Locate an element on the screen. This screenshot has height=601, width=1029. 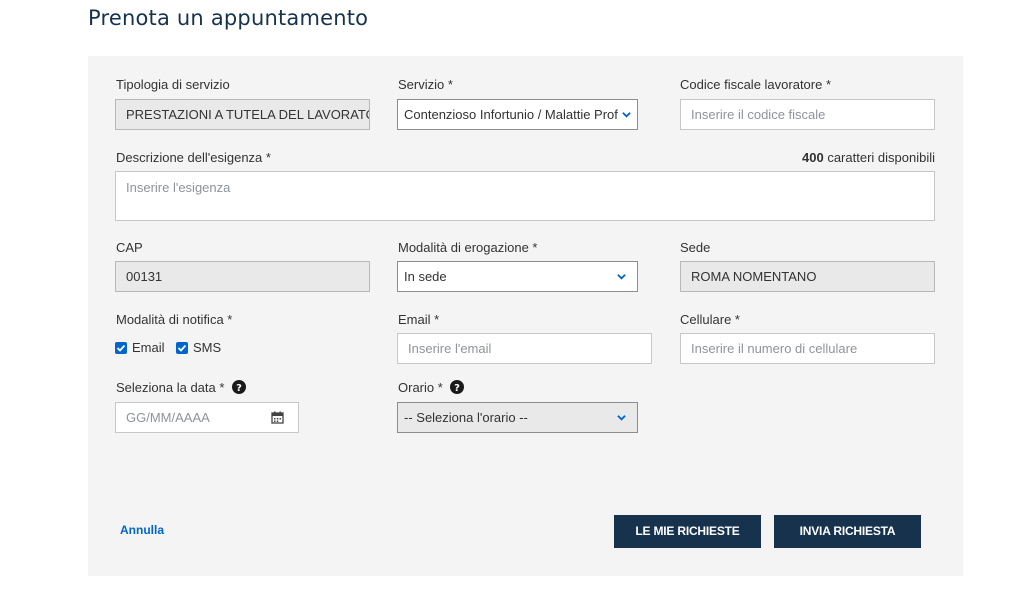
cap-field: 00131 is located at coordinates (242, 276).